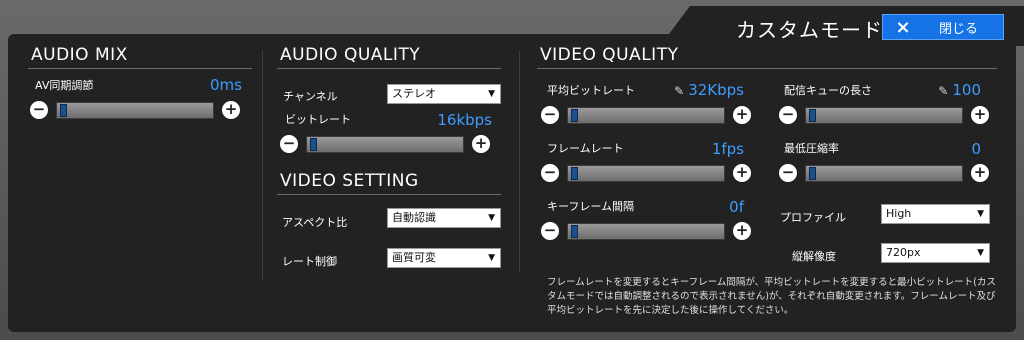  What do you see at coordinates (349, 181) in the screenshot?
I see `video-setting-title: VIDEO SETTING` at bounding box center [349, 181].